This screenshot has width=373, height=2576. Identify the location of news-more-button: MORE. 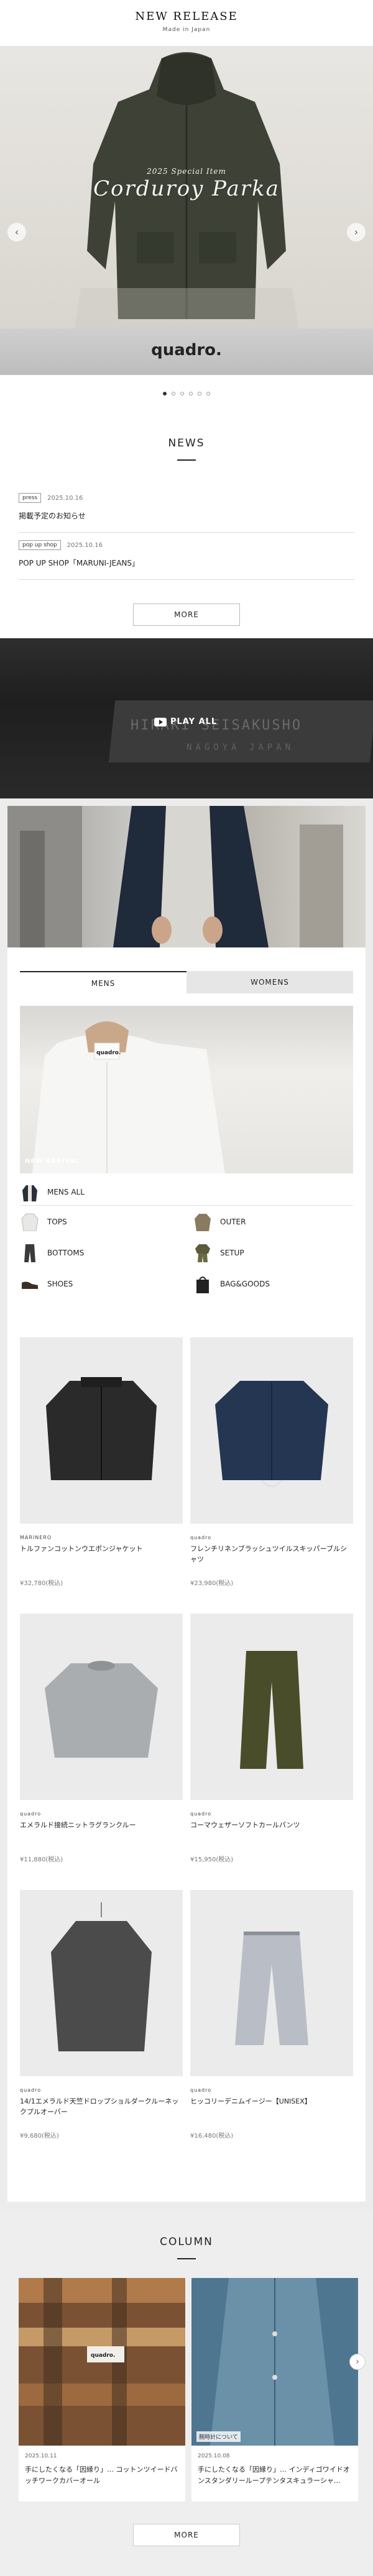
(186, 614).